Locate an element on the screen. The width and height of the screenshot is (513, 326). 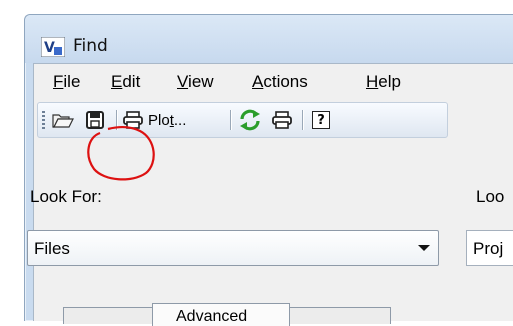
chevron-down-icon is located at coordinates (424, 248).